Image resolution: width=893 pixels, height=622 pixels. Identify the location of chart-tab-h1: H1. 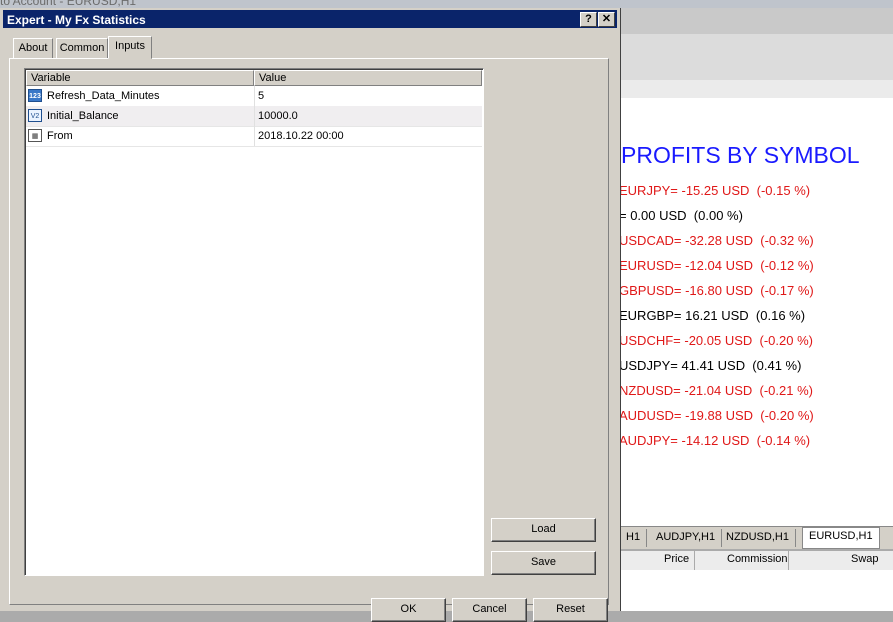
(634, 538).